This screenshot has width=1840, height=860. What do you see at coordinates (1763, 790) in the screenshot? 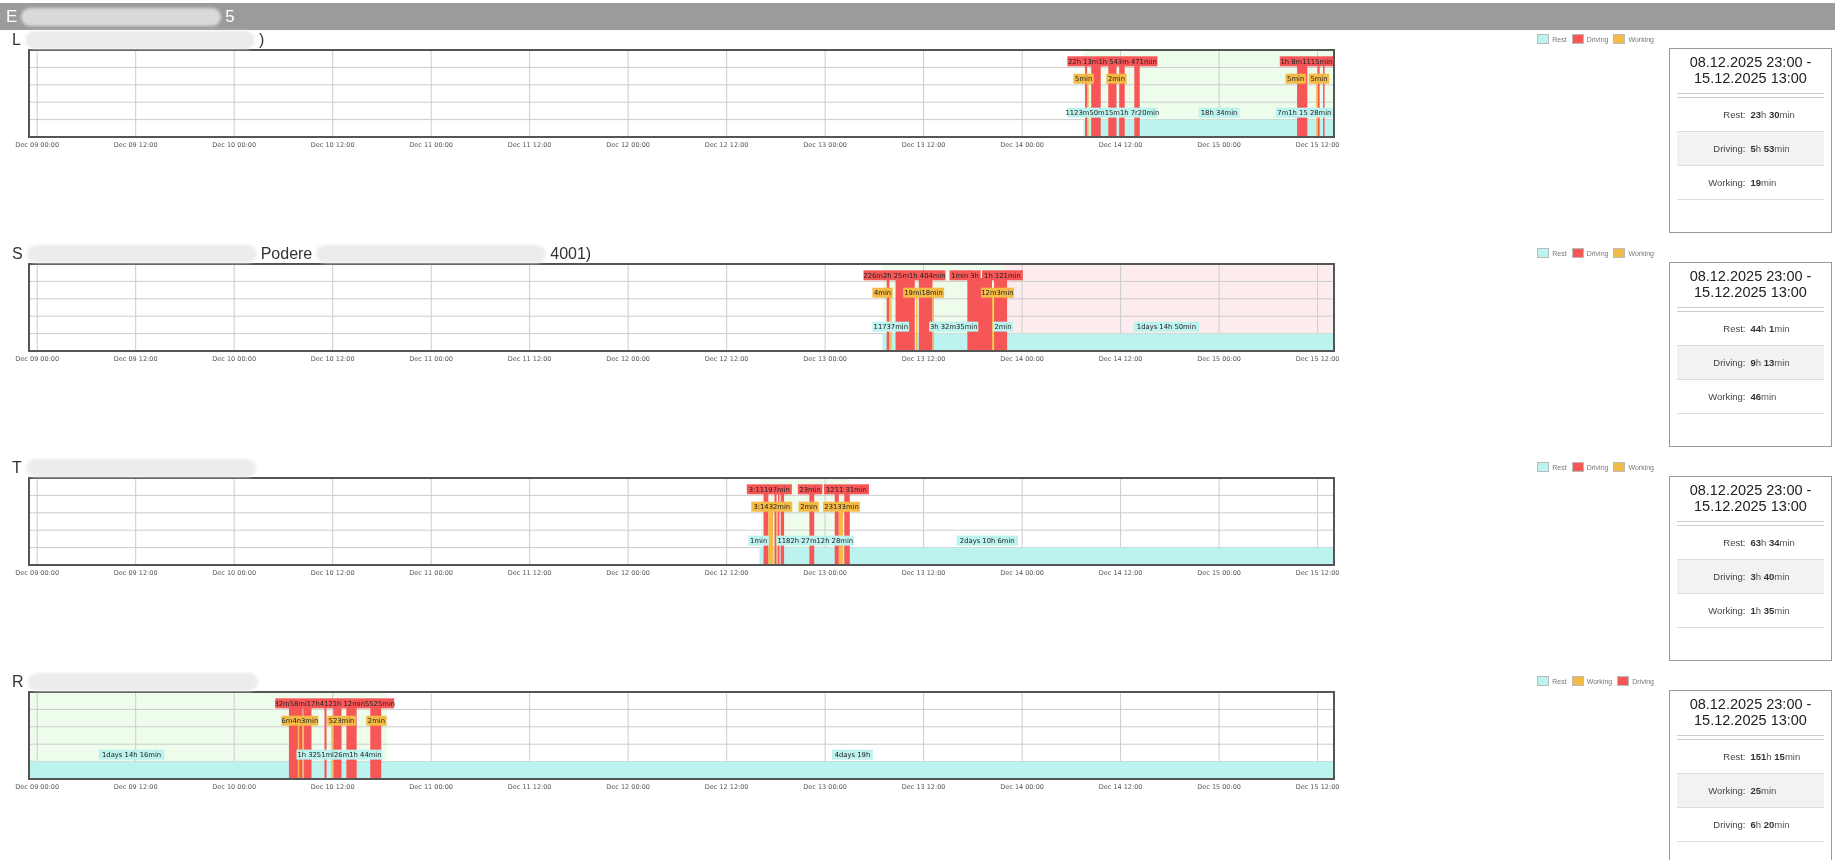
I see `stat-value: 25min` at bounding box center [1763, 790].